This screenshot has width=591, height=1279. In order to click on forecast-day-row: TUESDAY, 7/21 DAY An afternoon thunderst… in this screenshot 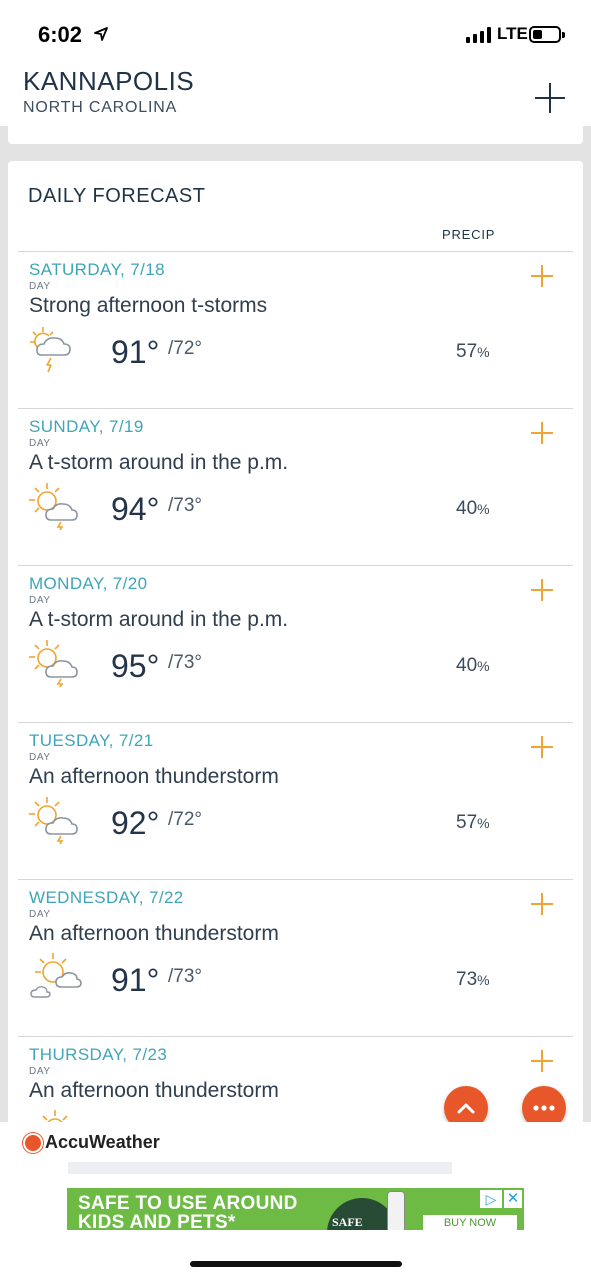, I will do `click(295, 801)`.